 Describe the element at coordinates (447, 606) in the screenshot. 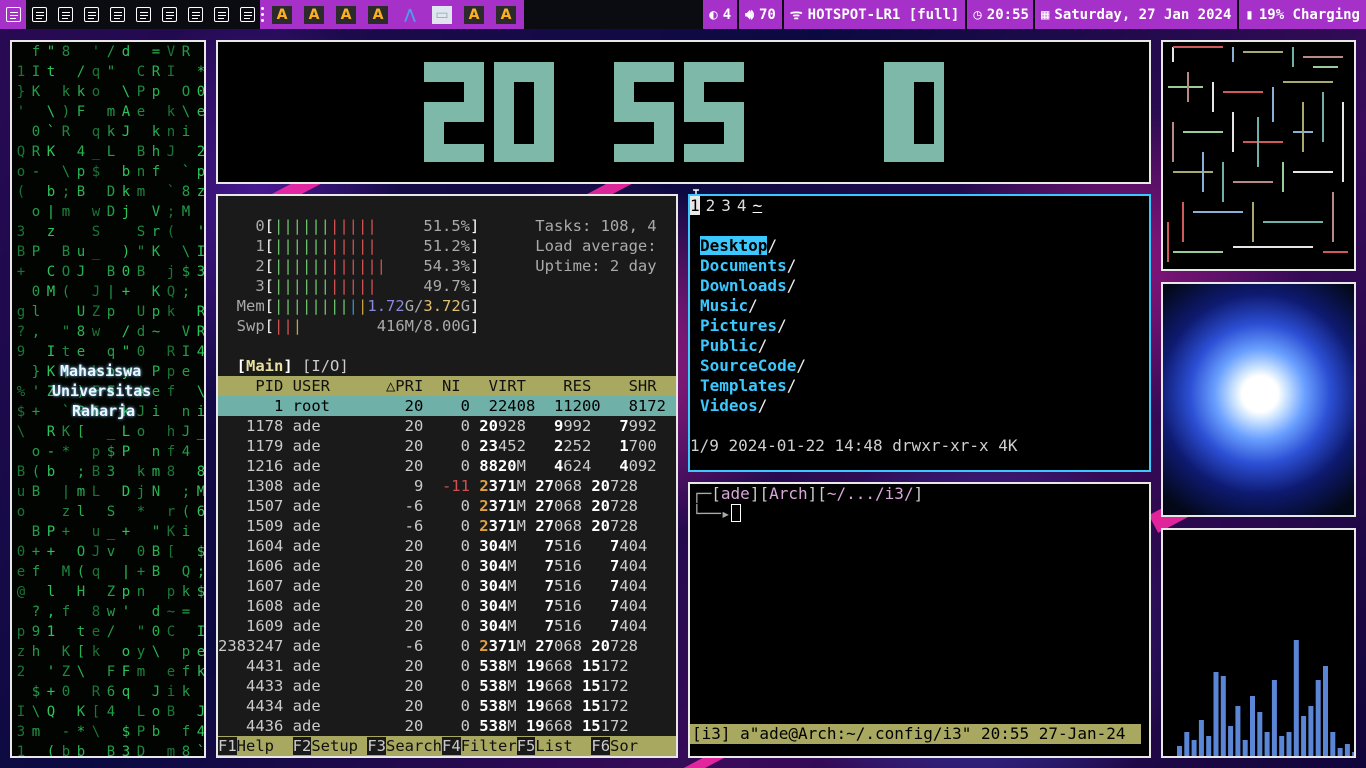

I see `process-row: 1608 ade 20 0 304M 7516 7404` at that location.